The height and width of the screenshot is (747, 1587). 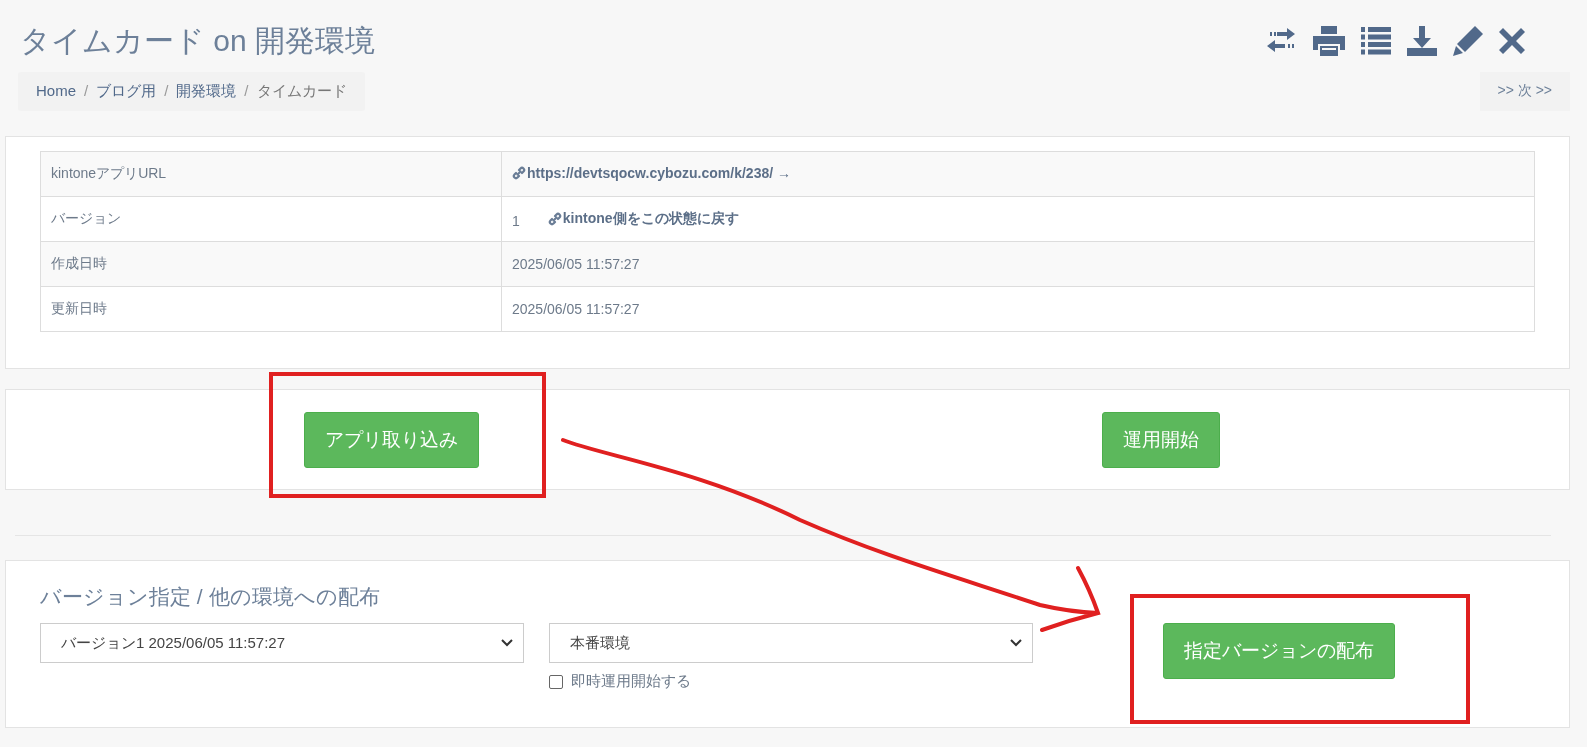 I want to click on swap-arrows-icon, so click(x=1282, y=41).